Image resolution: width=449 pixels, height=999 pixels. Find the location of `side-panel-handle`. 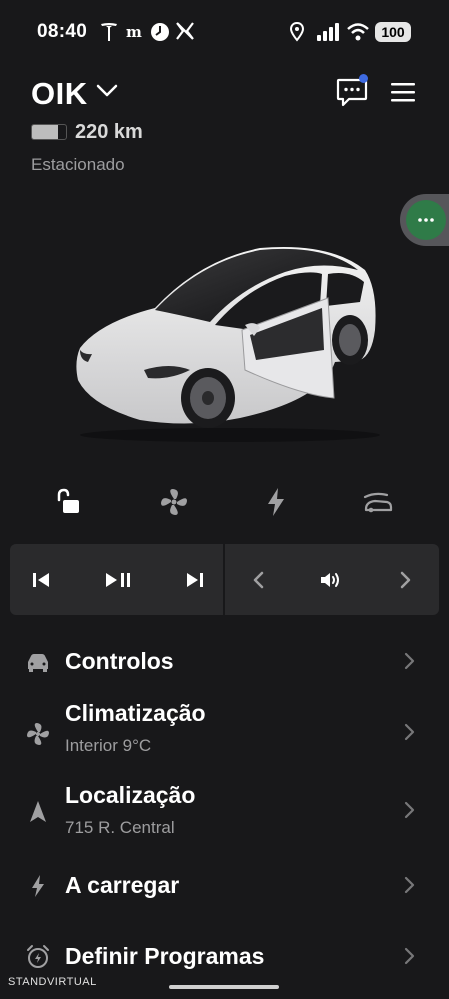

side-panel-handle is located at coordinates (424, 220).